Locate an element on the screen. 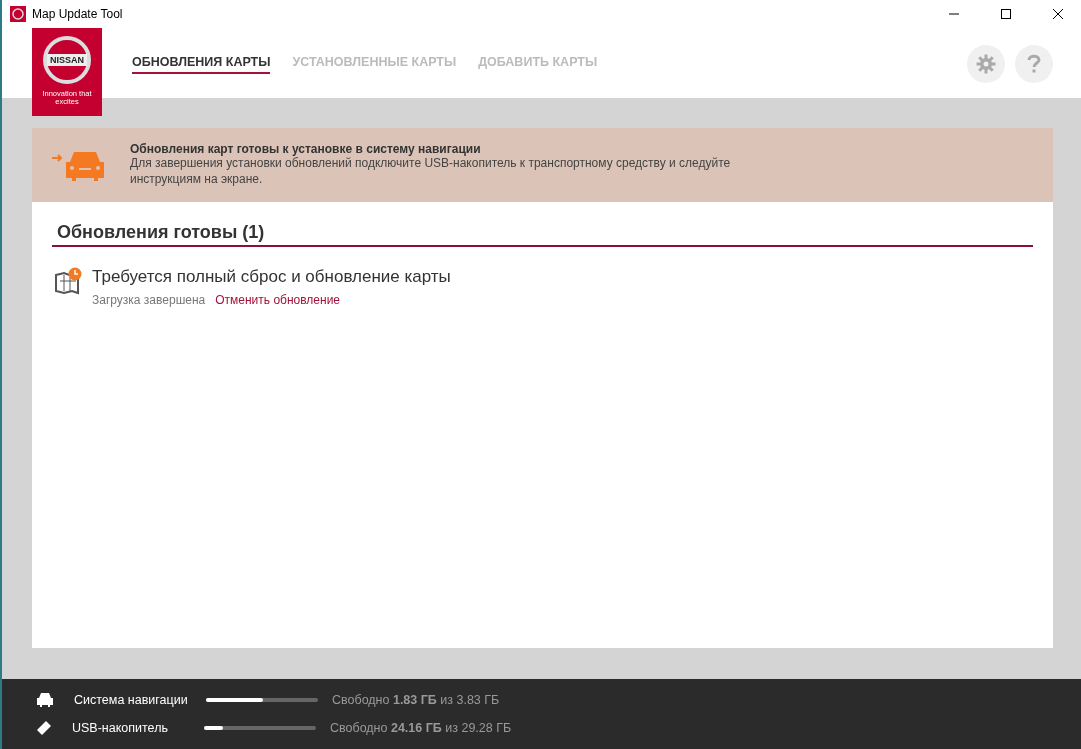 The height and width of the screenshot is (749, 1081). nav-tab: ОБНОВЛЕНИЯ КАРТЫ is located at coordinates (201, 64).